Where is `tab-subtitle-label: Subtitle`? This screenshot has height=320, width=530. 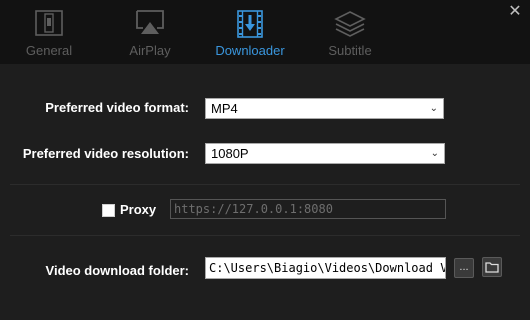 tab-subtitle-label: Subtitle is located at coordinates (350, 50).